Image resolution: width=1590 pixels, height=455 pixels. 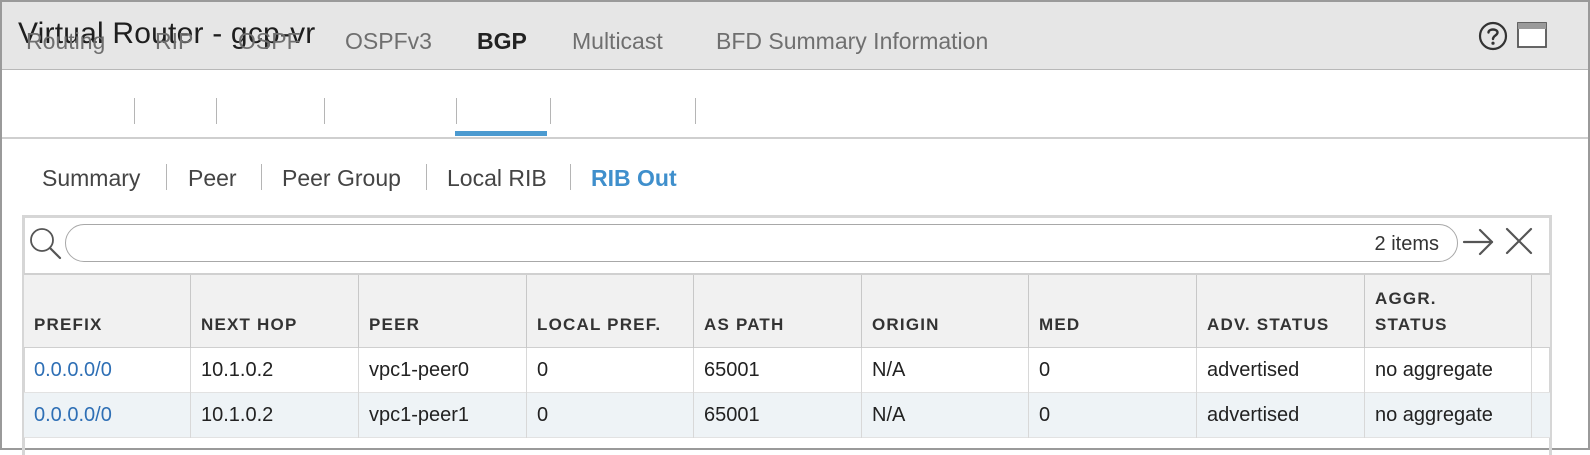 What do you see at coordinates (1113, 312) in the screenshot?
I see `column-header-med: MED` at bounding box center [1113, 312].